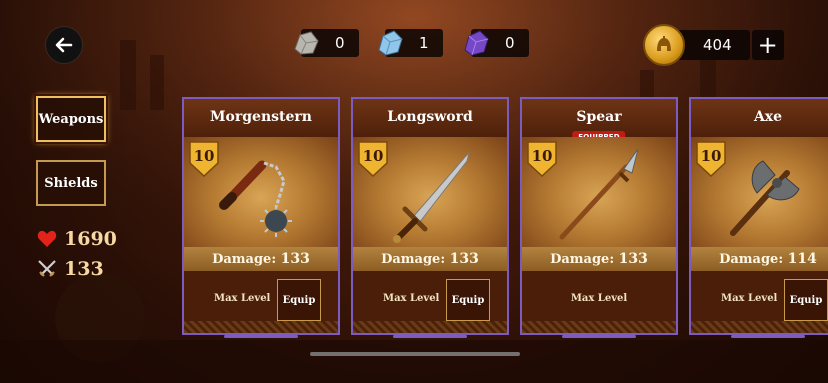  Describe the element at coordinates (759, 259) in the screenshot. I see `damage-row: Damage: 114` at that location.